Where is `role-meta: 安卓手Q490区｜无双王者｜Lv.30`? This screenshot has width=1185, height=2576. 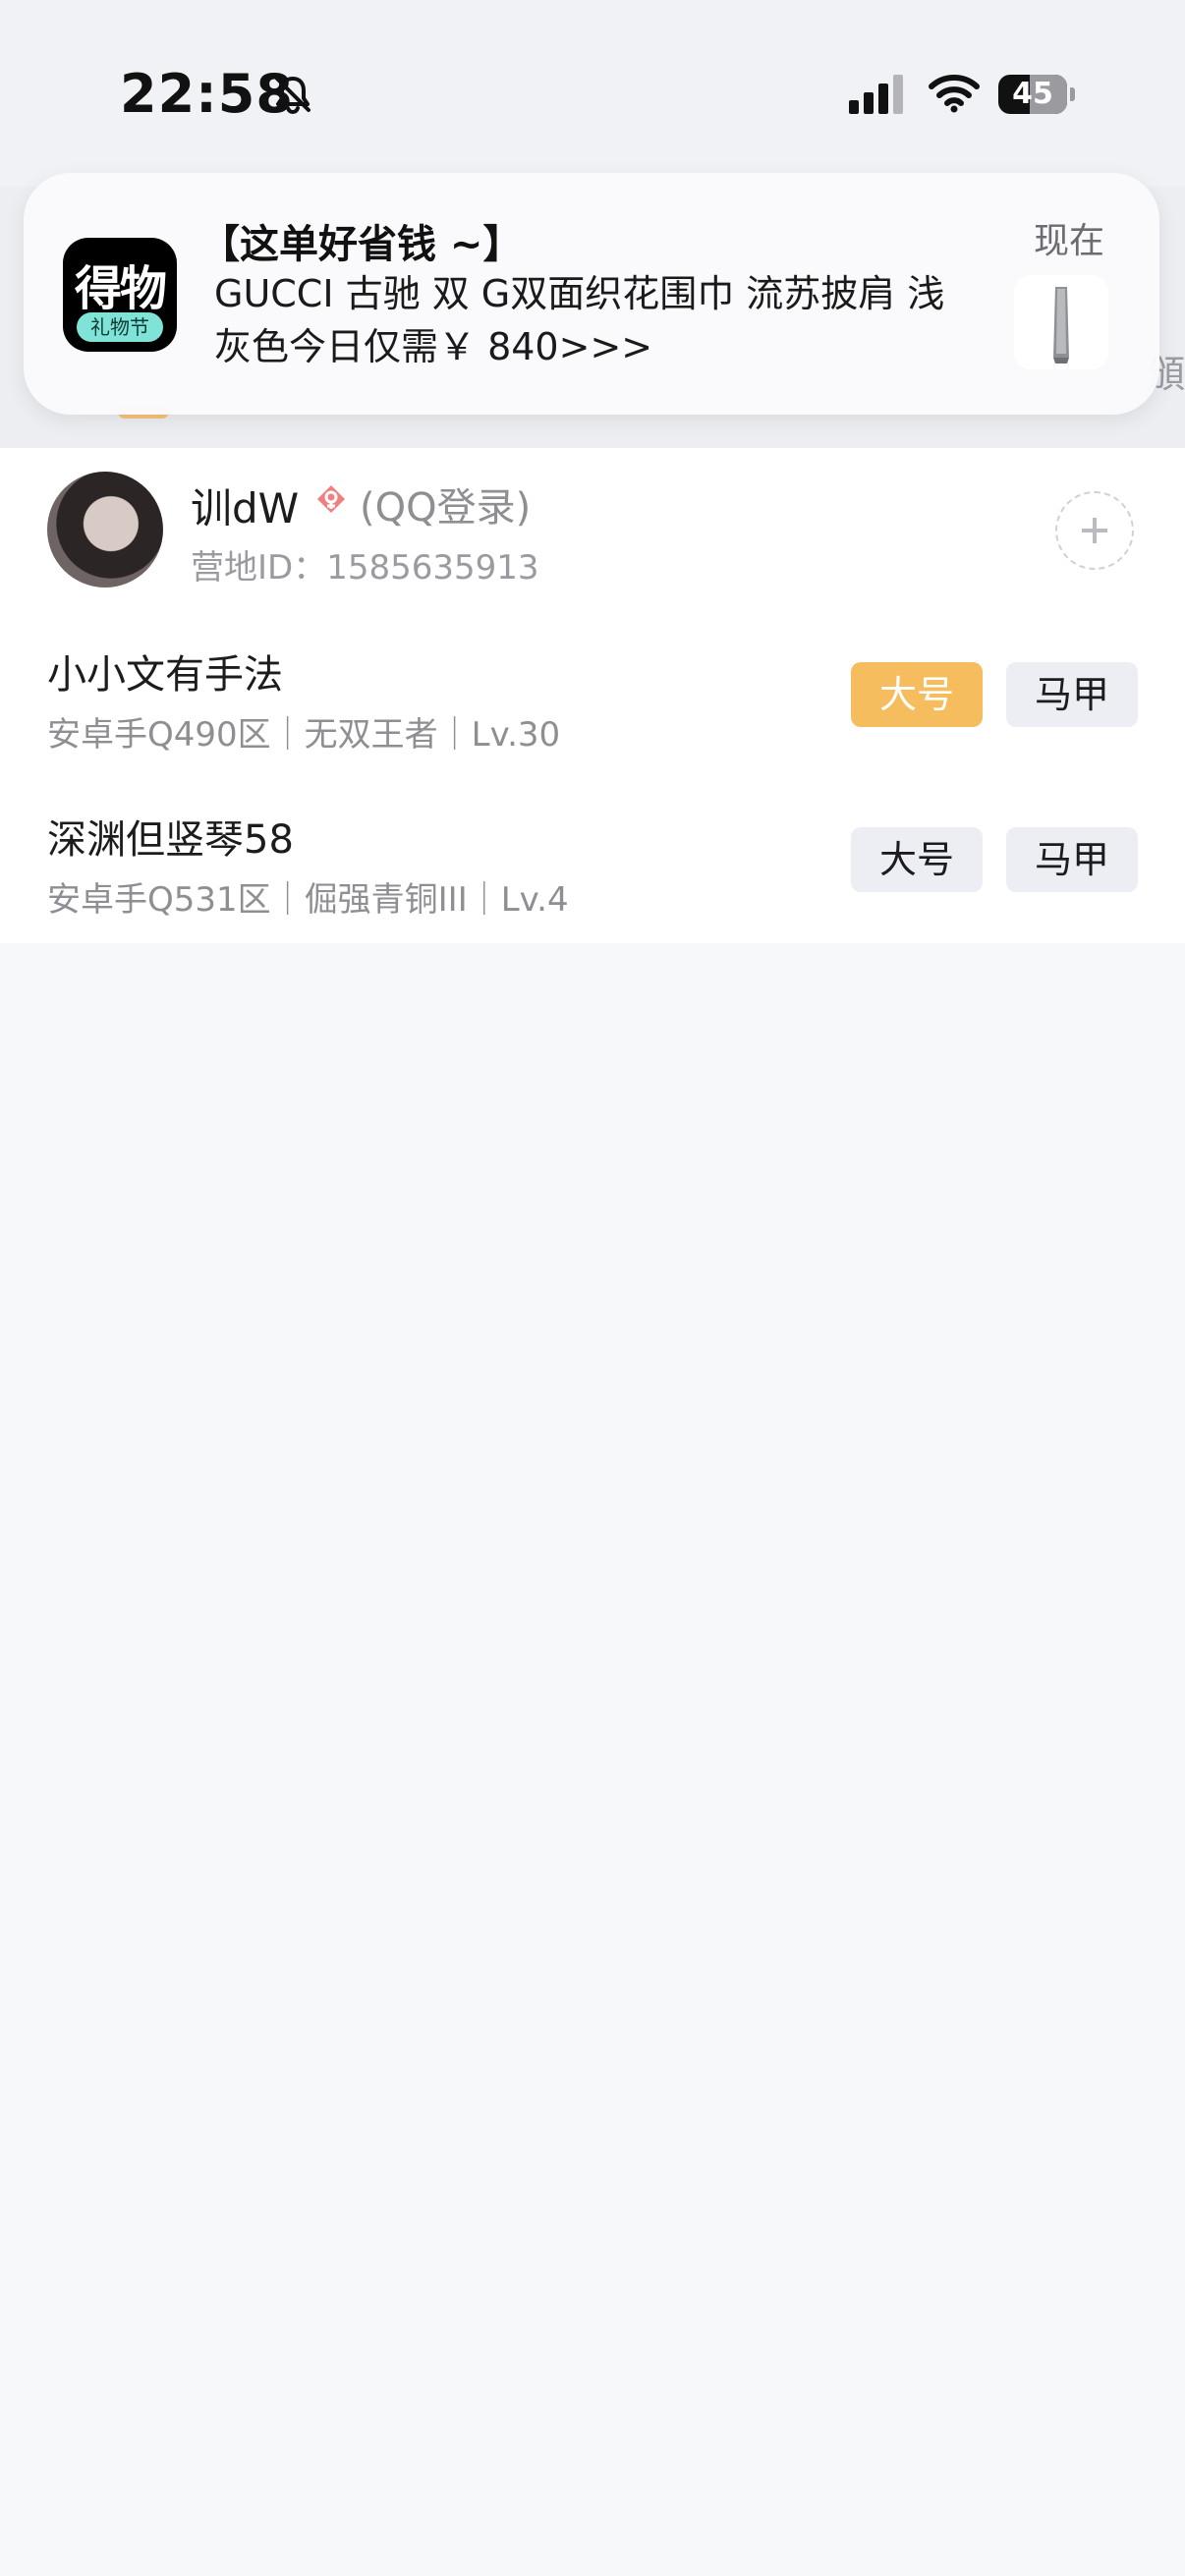
role-meta: 安卓手Q490区｜无双王者｜Lv.30 is located at coordinates (304, 735).